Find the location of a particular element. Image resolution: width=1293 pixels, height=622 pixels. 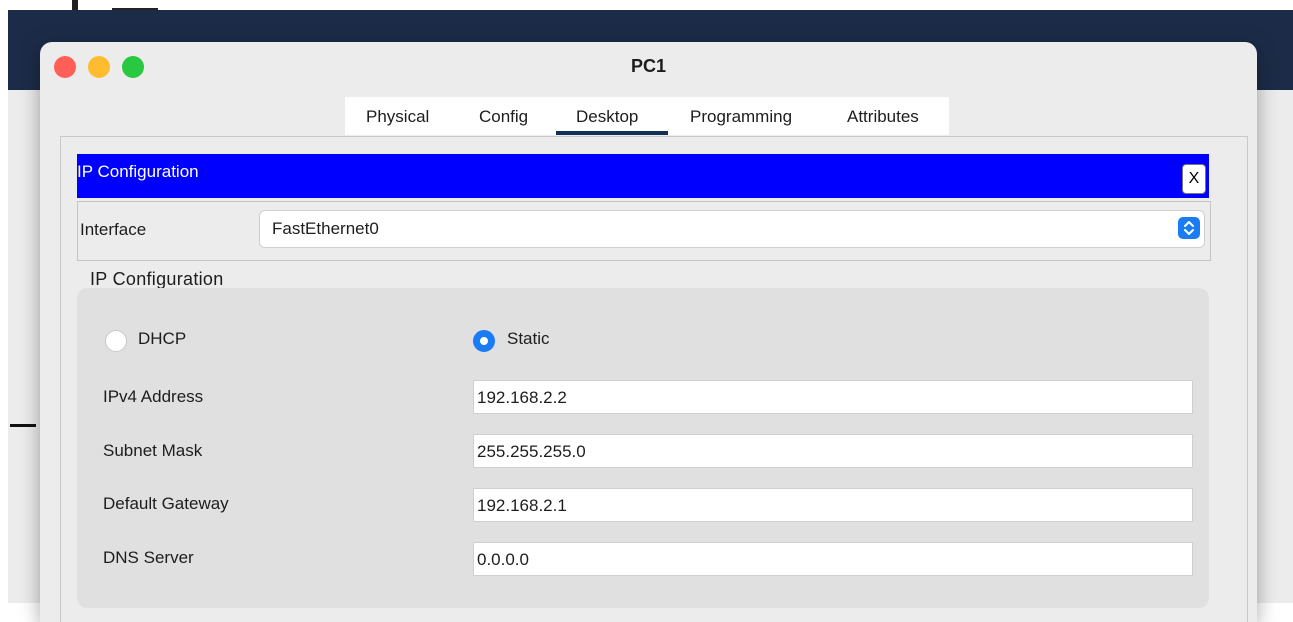

tab-config: Config is located at coordinates (503, 117).